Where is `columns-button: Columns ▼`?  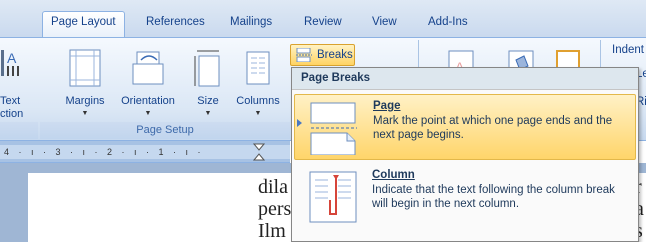
columns-button: Columns ▼ is located at coordinates (258, 81).